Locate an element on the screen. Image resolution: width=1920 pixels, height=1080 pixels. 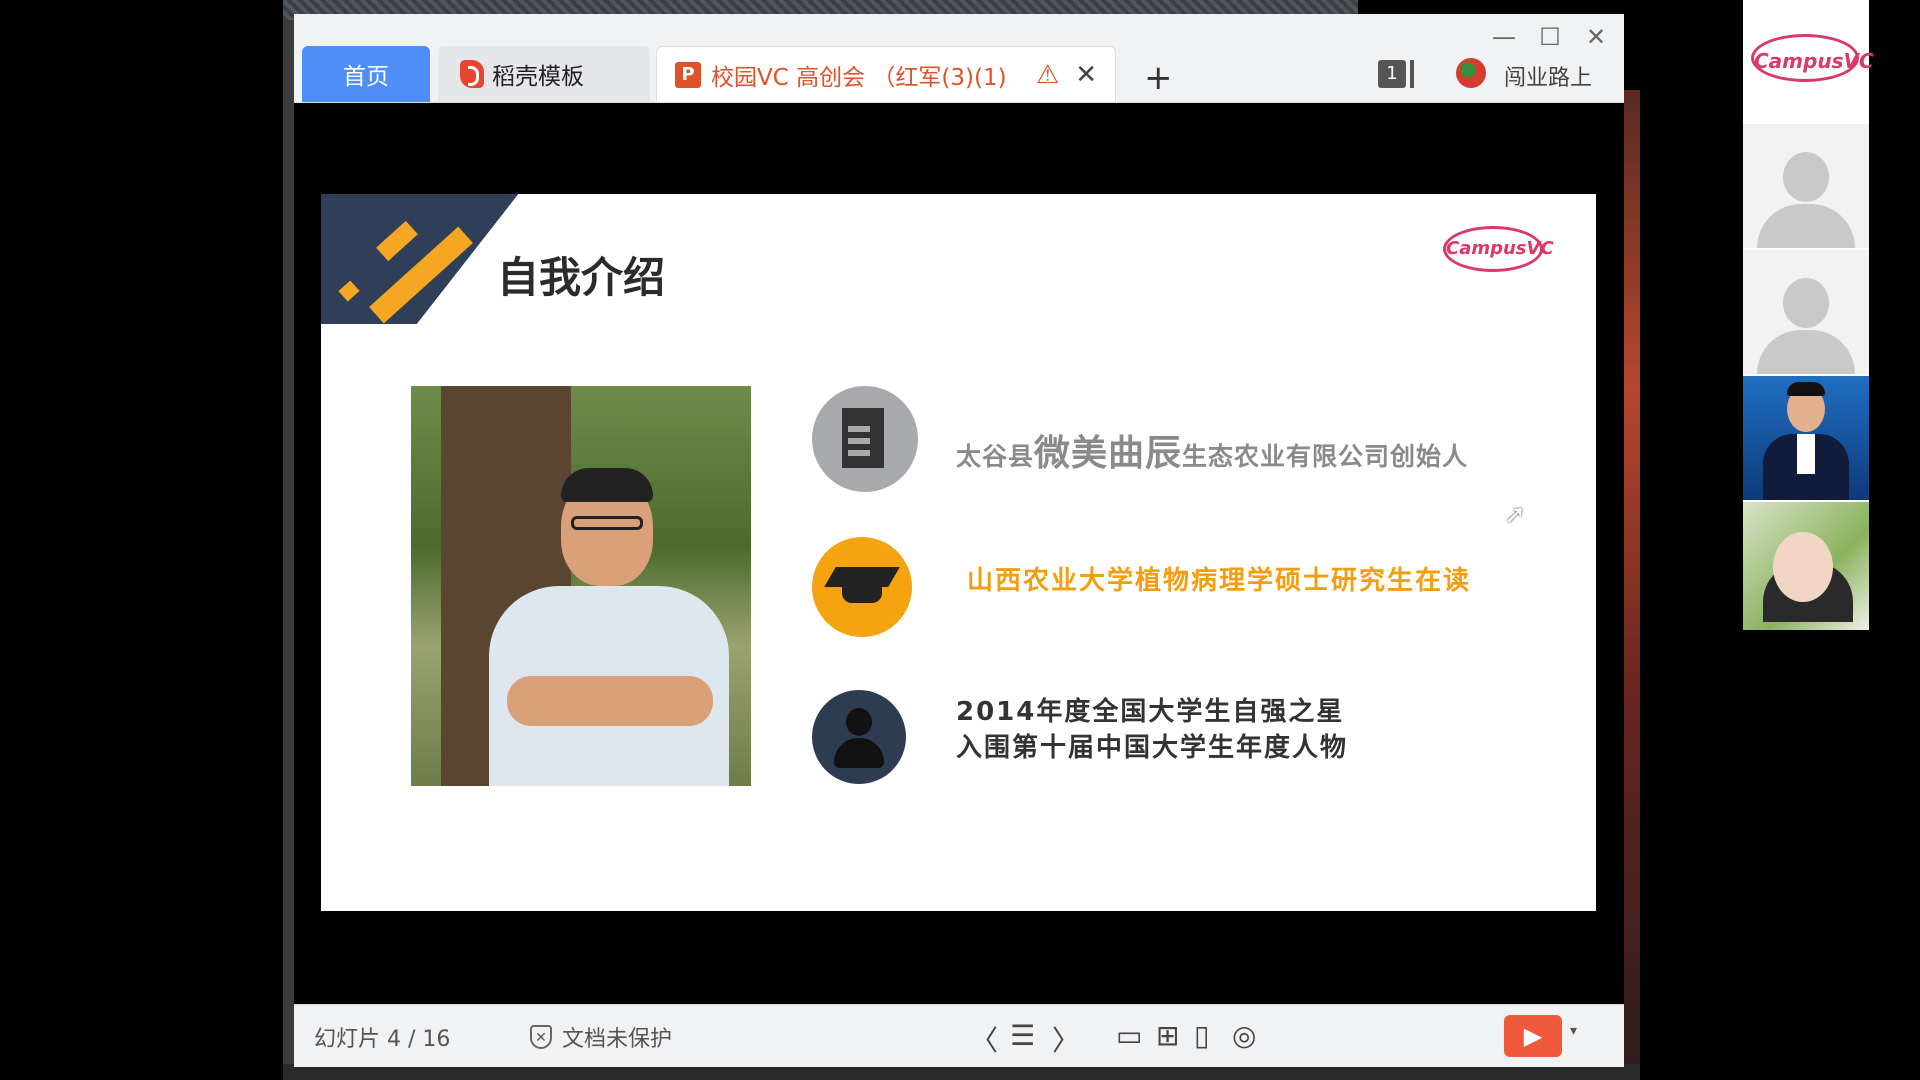
tab-home-label: 首页 is located at coordinates (366, 77).